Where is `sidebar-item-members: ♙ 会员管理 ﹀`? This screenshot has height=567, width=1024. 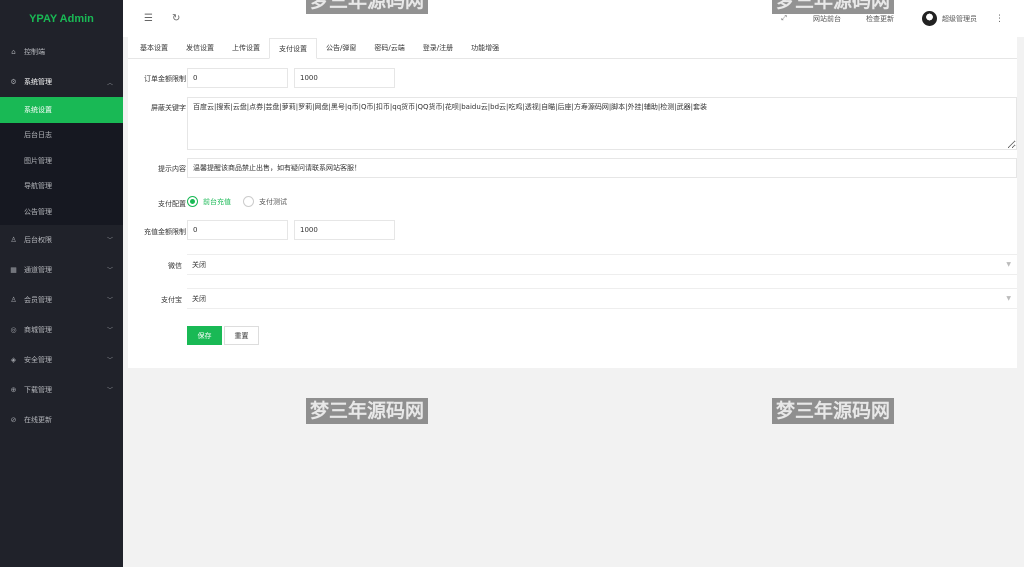 sidebar-item-members: ♙ 会员管理 ﹀ is located at coordinates (61, 300).